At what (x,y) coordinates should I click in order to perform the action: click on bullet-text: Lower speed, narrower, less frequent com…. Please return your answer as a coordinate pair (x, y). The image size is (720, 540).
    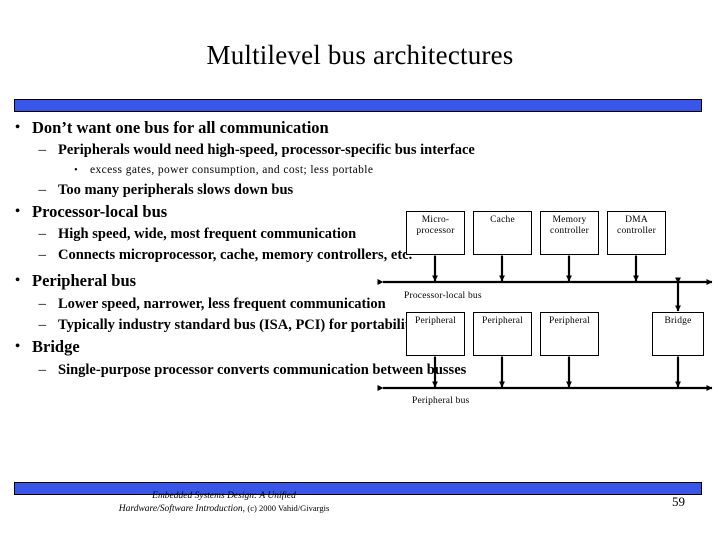
    Looking at the image, I should click on (222, 304).